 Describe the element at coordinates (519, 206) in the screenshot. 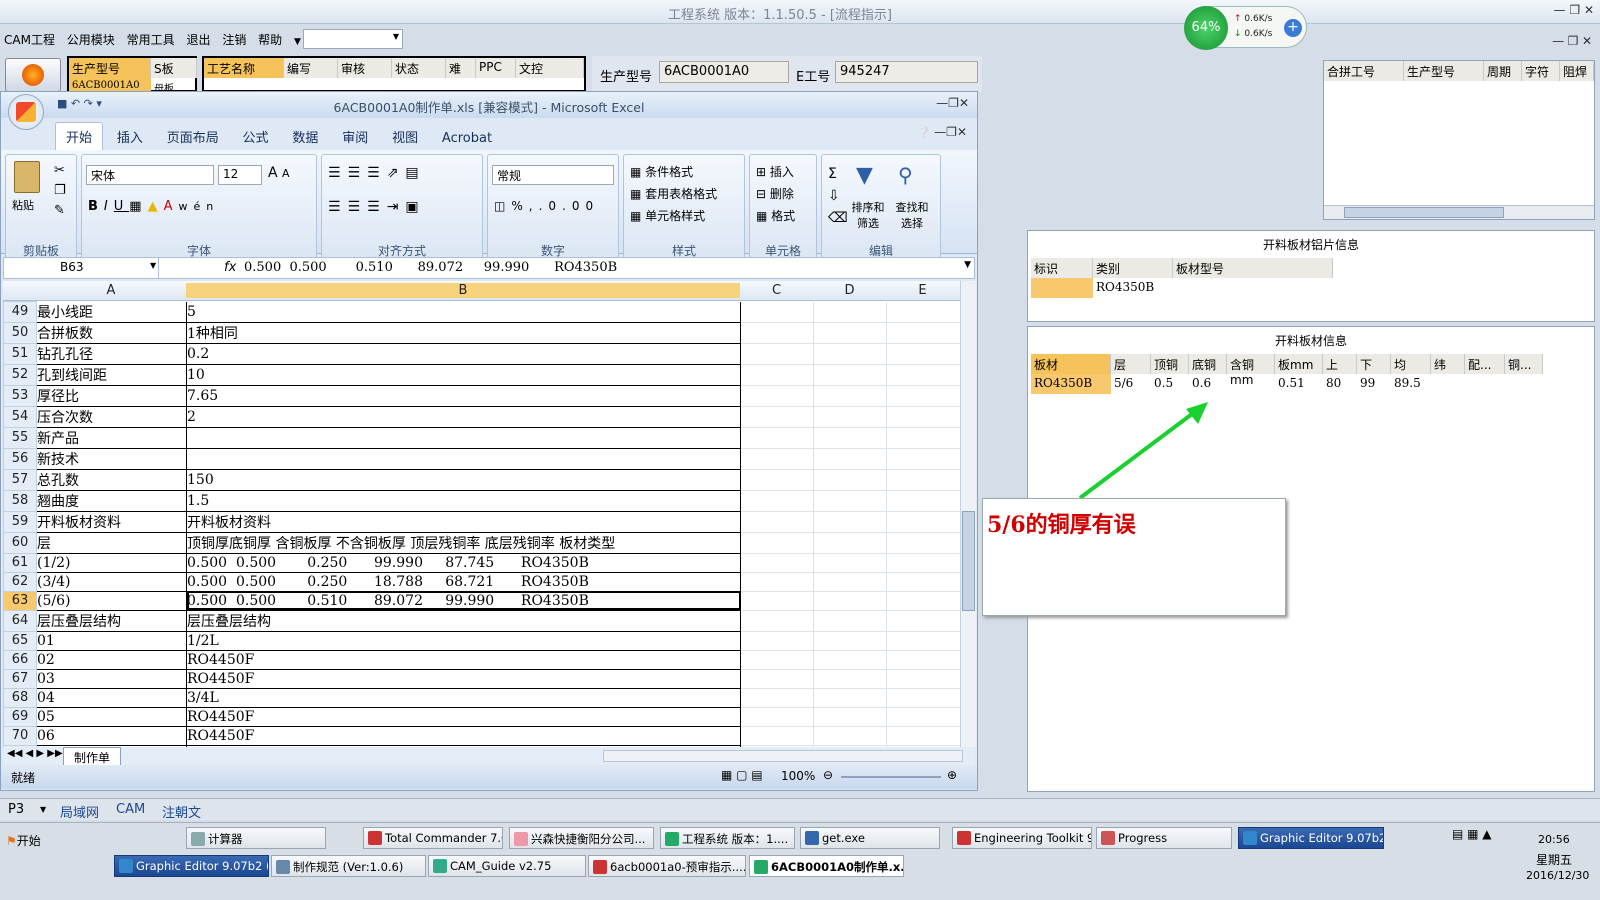

I see `percent-icon: %` at that location.